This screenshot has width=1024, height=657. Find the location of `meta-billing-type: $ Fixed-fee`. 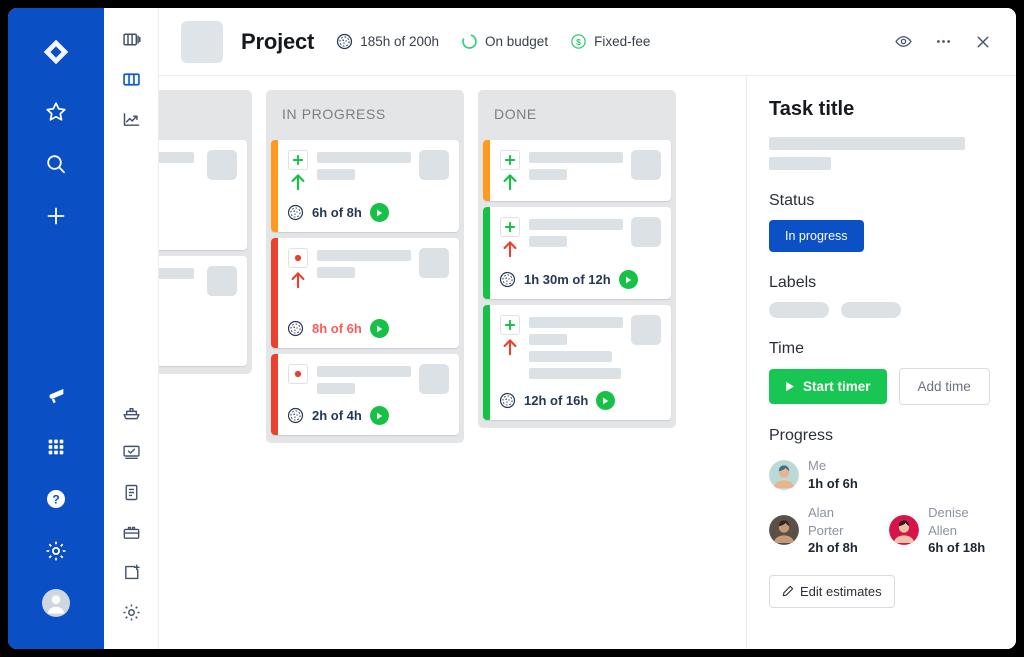

meta-billing-type: $ Fixed-fee is located at coordinates (610, 41).